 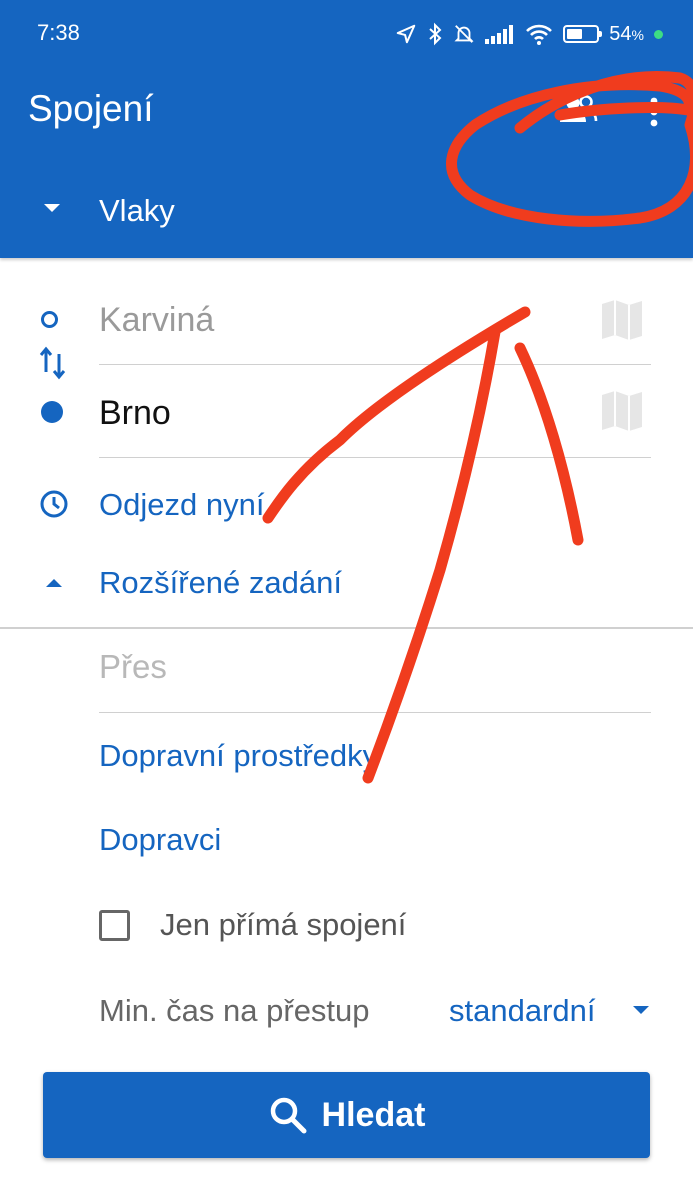 I want to click on to-station-field: Brno, so click(x=375, y=413).